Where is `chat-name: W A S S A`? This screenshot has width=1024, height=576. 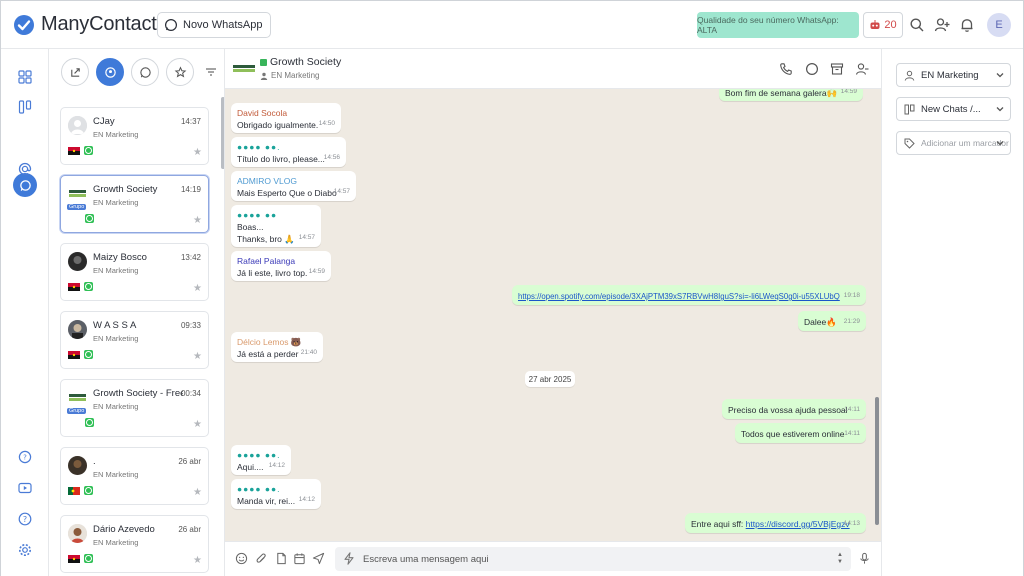
chat-name: W A S S A is located at coordinates (115, 325).